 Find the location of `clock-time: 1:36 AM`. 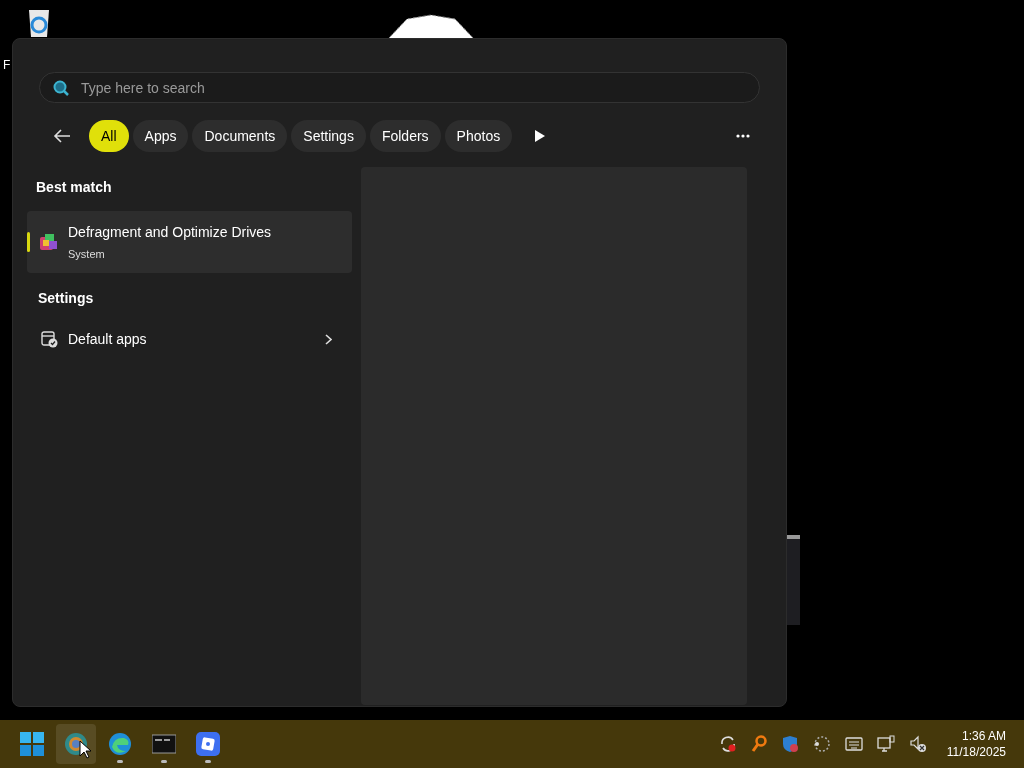

clock-time: 1:36 AM is located at coordinates (983, 736).